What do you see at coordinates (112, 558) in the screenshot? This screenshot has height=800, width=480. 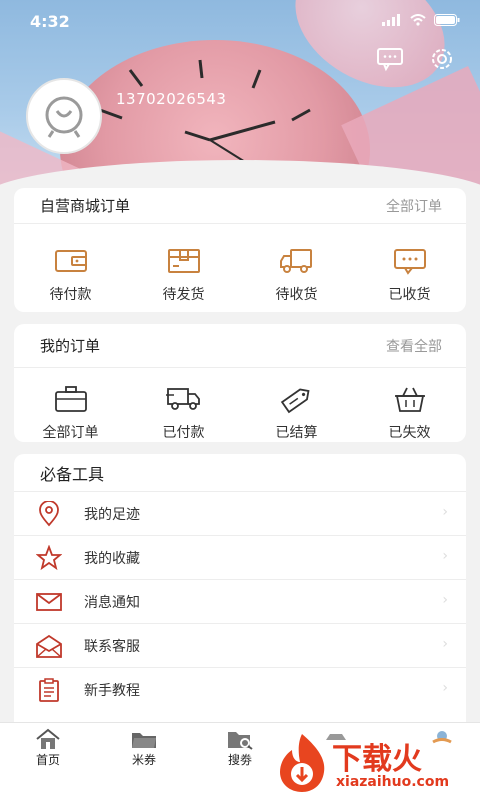 I see `tool-label: 我的收藏` at bounding box center [112, 558].